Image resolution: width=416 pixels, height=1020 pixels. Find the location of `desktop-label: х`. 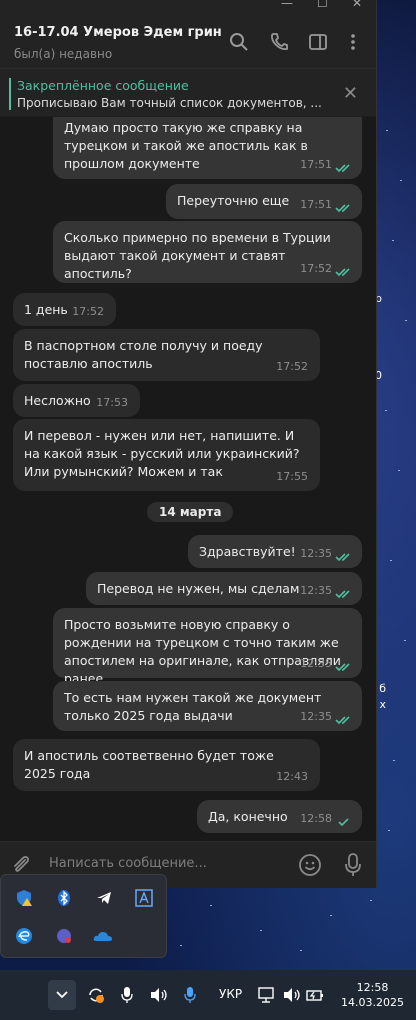

desktop-label: х is located at coordinates (382, 704).